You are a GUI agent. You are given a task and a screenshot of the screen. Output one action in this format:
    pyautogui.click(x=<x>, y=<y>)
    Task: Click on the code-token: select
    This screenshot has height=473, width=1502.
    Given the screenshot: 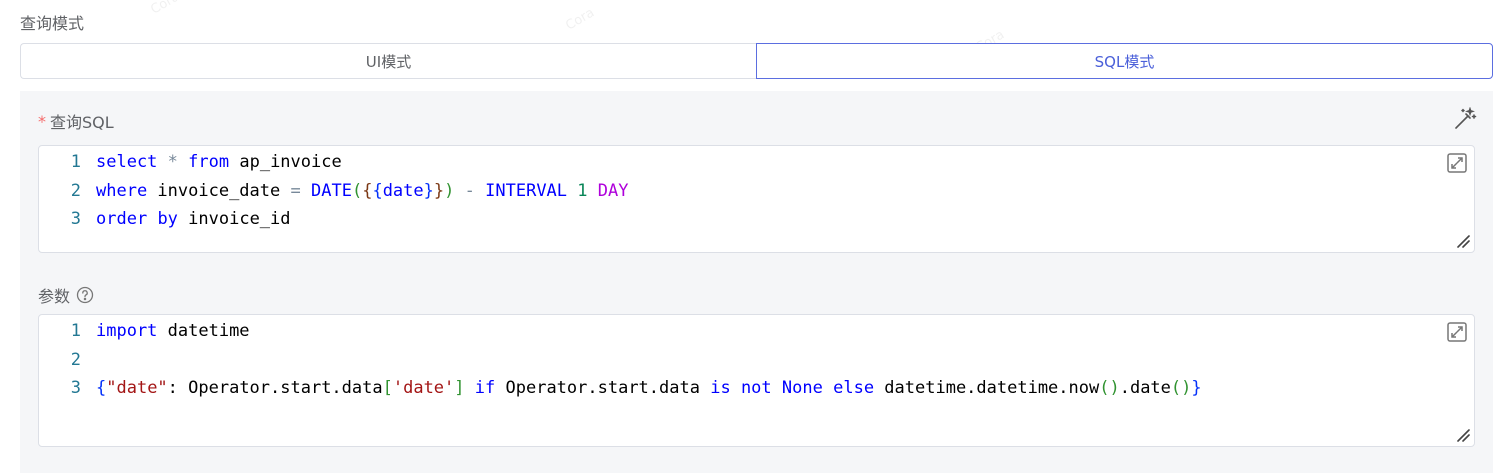 What is the action you would take?
    pyautogui.click(x=127, y=162)
    